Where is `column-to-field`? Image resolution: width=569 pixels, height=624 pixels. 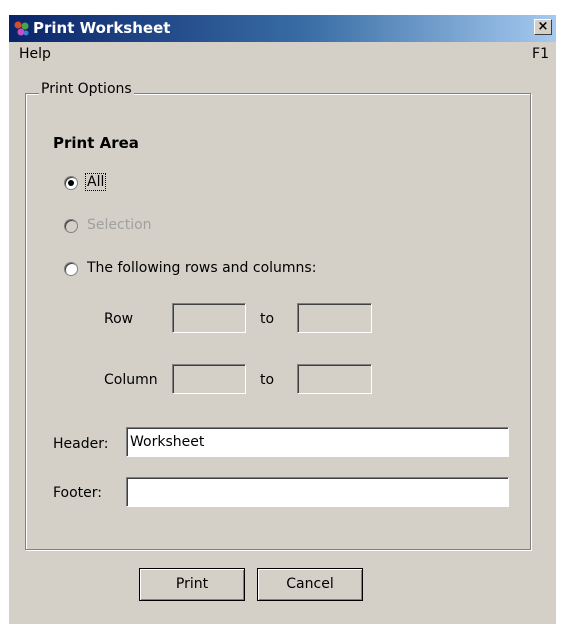 column-to-field is located at coordinates (334, 379).